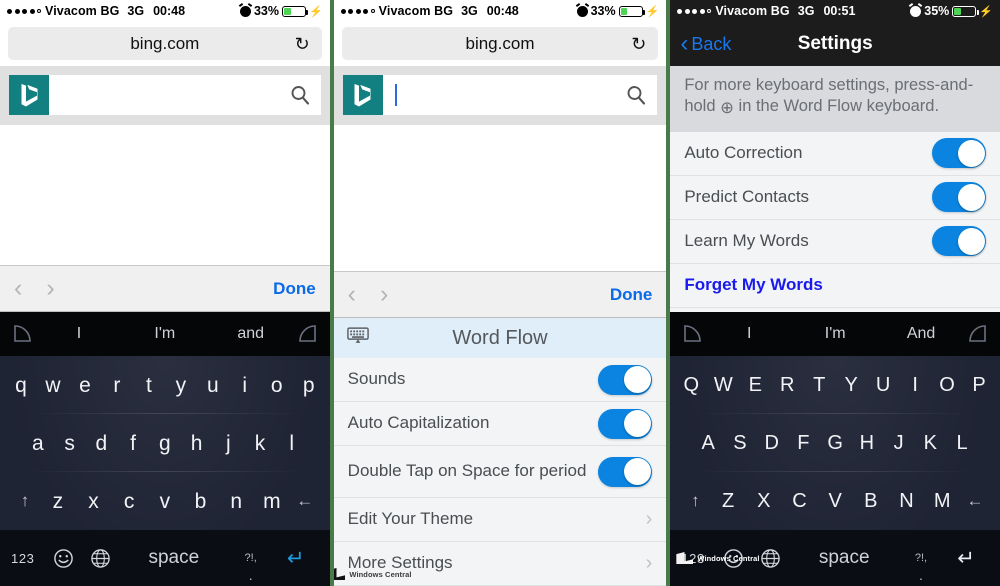 This screenshot has height=586, width=1000. What do you see at coordinates (38, 443) in the screenshot?
I see `key-a: a` at bounding box center [38, 443].